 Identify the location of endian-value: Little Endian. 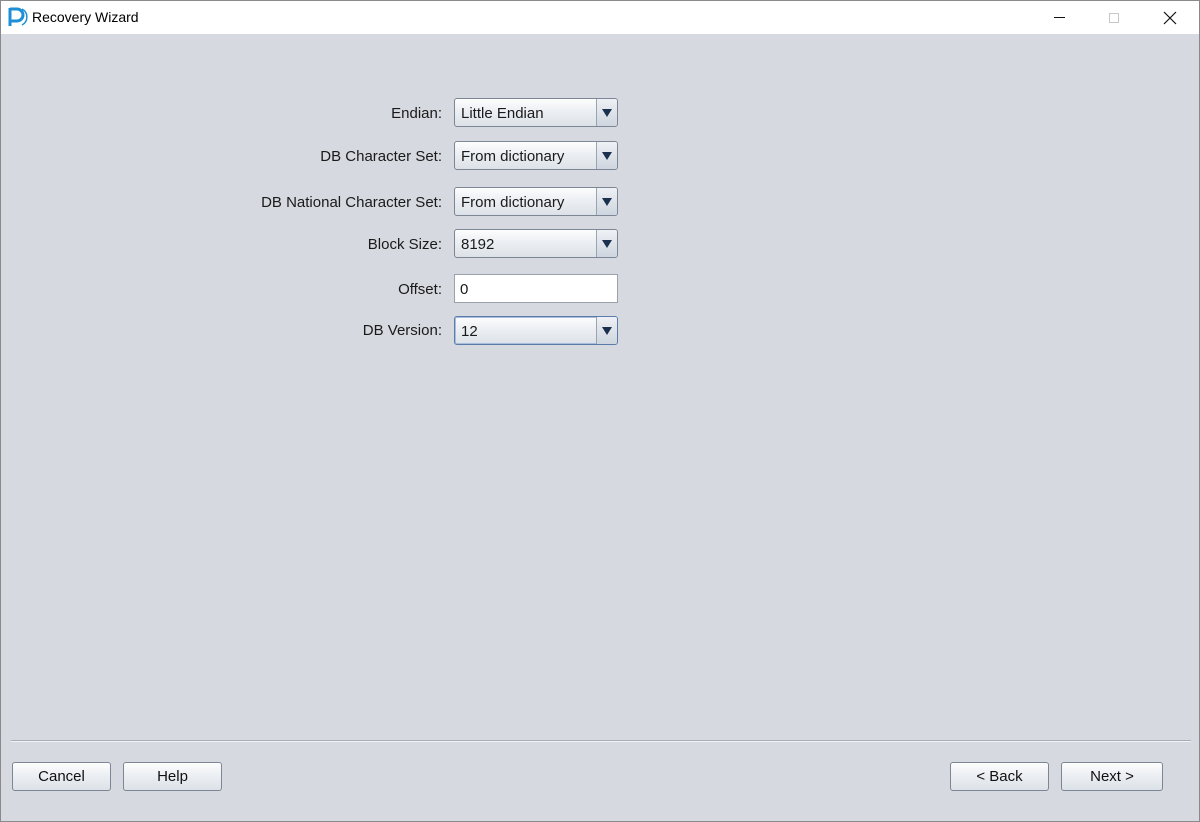
(502, 113).